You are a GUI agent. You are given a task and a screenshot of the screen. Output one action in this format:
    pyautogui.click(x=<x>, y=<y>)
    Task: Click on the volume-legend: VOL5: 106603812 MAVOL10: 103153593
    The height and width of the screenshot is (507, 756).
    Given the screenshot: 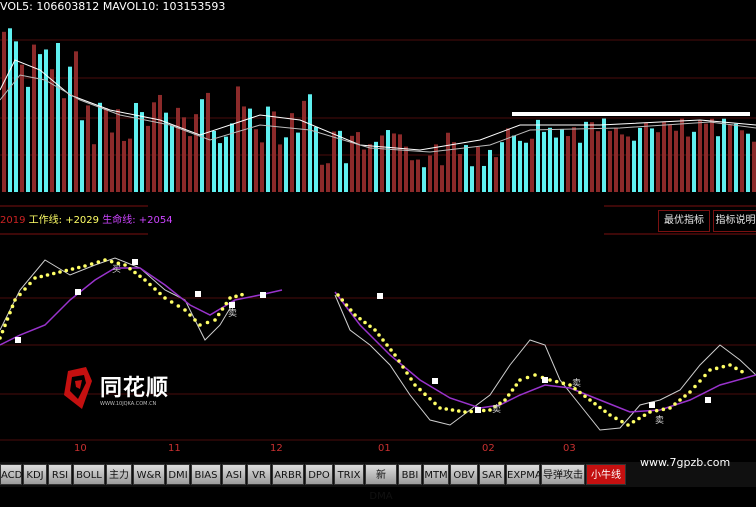 What is the action you would take?
    pyautogui.click(x=112, y=6)
    